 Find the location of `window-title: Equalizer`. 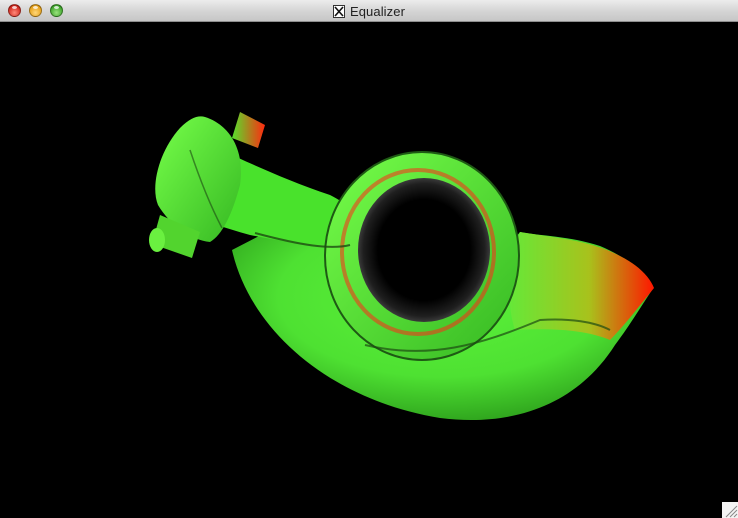

window-title: Equalizer is located at coordinates (377, 11).